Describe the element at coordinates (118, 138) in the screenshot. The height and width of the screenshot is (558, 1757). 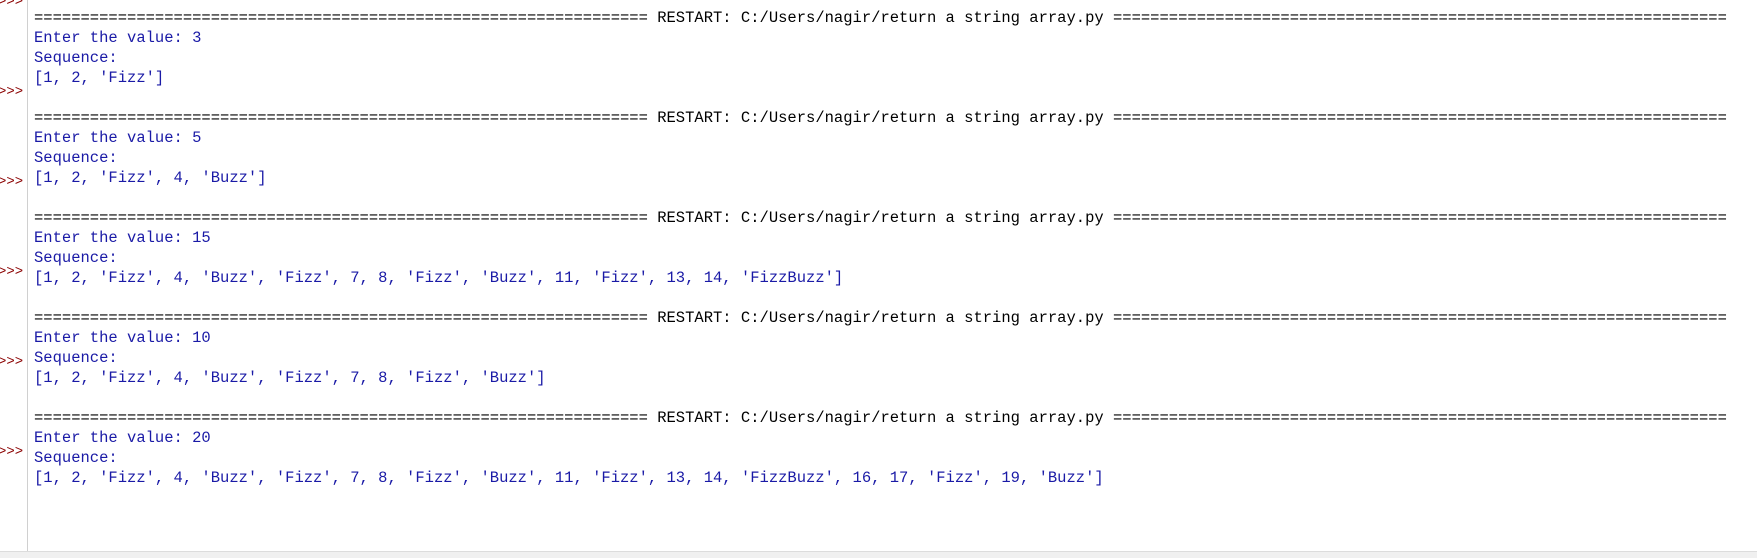
I see `input-prompt-line: Enter the value: 5` at that location.